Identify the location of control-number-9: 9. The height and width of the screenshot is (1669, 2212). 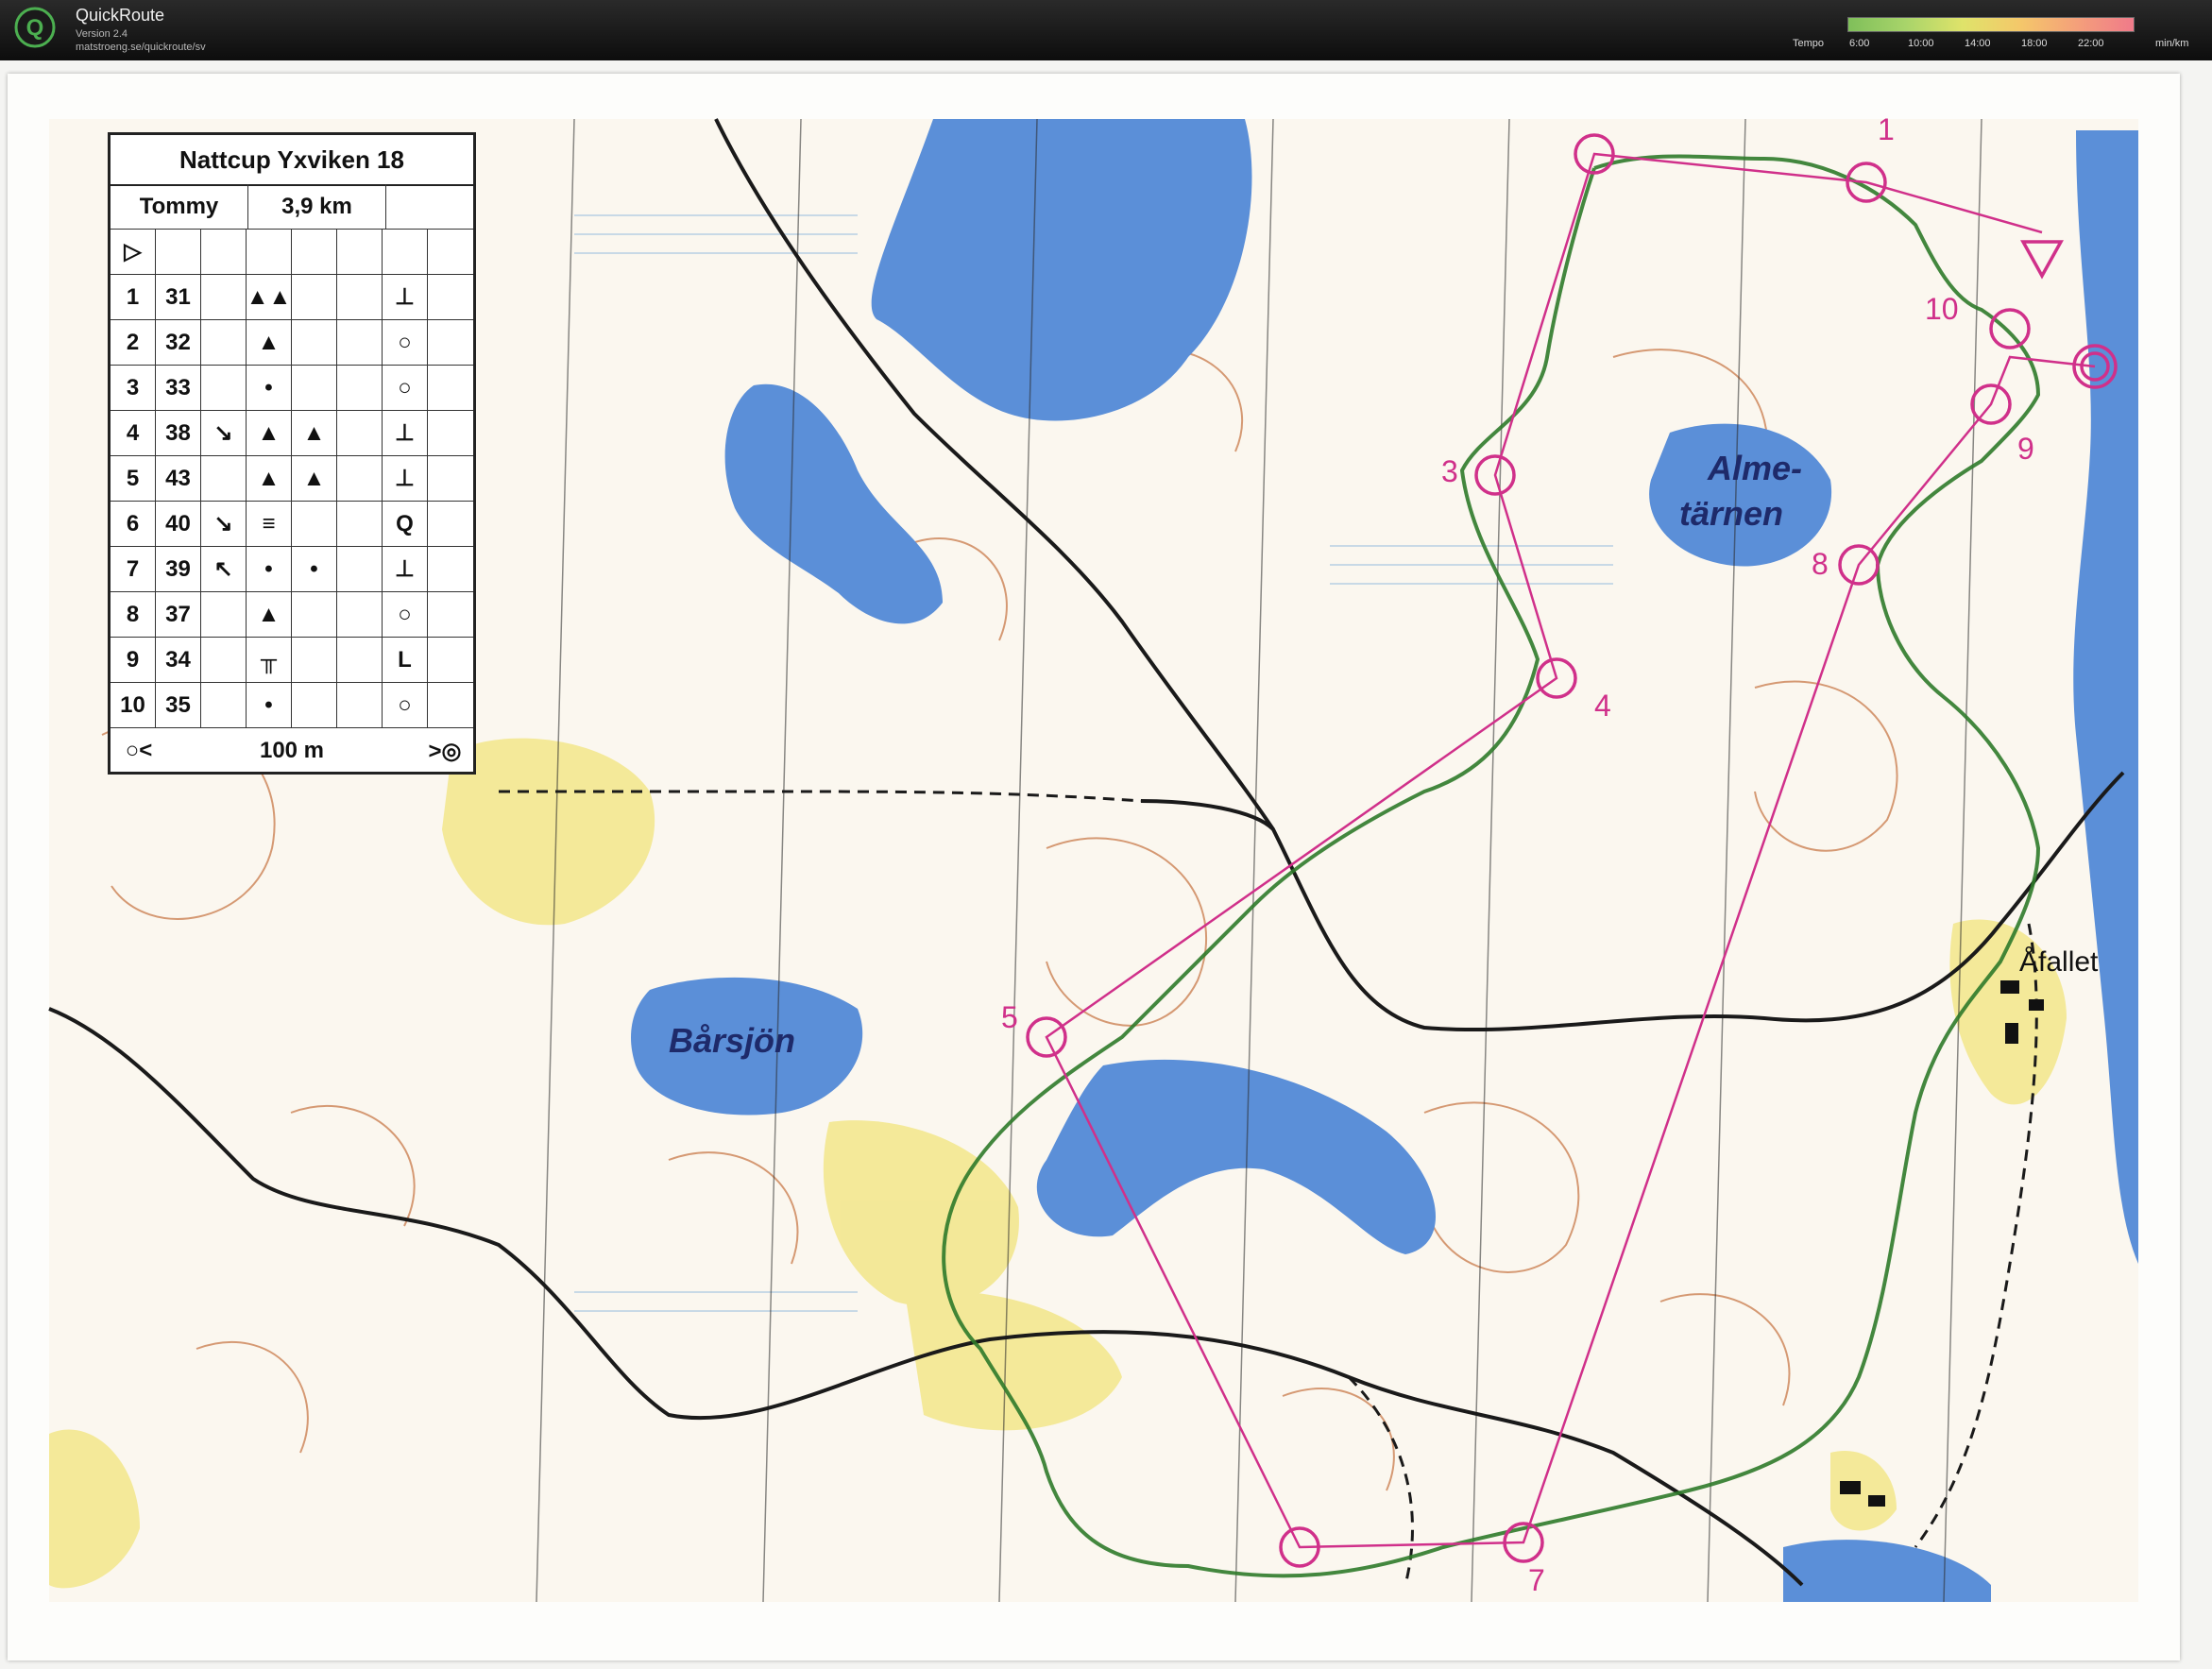
(2025, 449).